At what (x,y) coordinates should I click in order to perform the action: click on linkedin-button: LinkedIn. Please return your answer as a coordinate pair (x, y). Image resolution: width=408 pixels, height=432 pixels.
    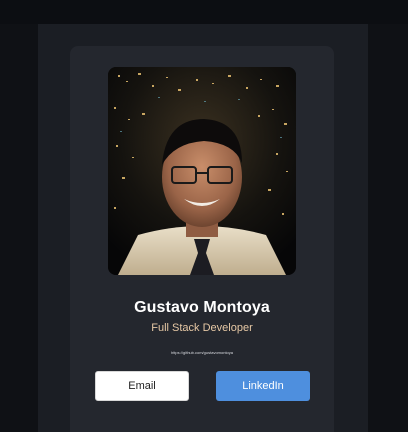
    Looking at the image, I should click on (263, 386).